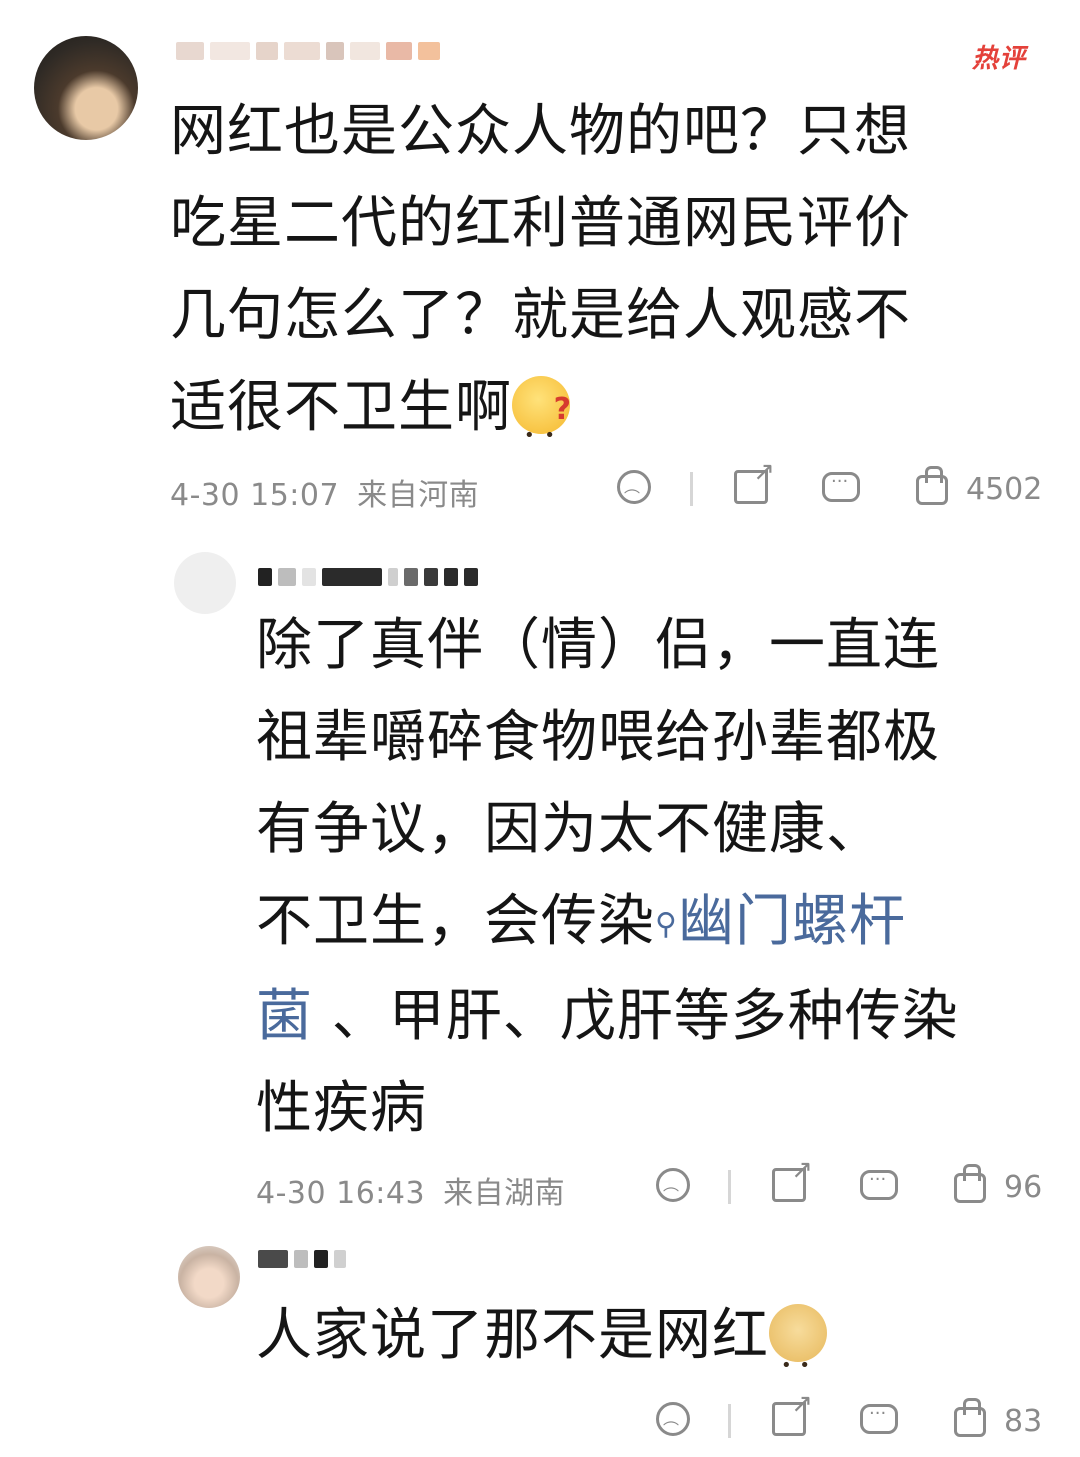  I want to click on comment-line: 祖辈嚼碎食物喂给孙辈都极, so click(598, 737).